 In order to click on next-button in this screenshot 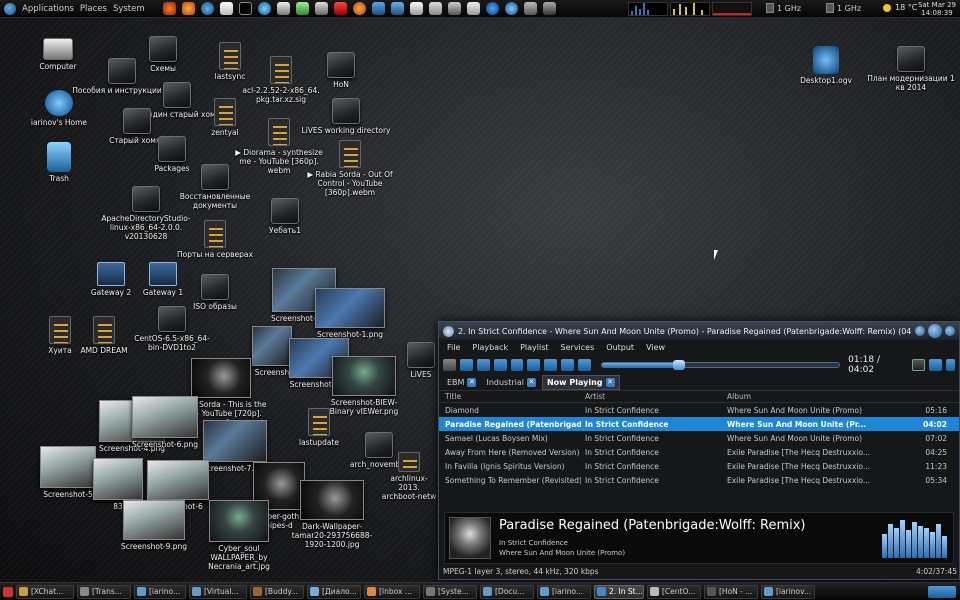, I will do `click(567, 365)`.